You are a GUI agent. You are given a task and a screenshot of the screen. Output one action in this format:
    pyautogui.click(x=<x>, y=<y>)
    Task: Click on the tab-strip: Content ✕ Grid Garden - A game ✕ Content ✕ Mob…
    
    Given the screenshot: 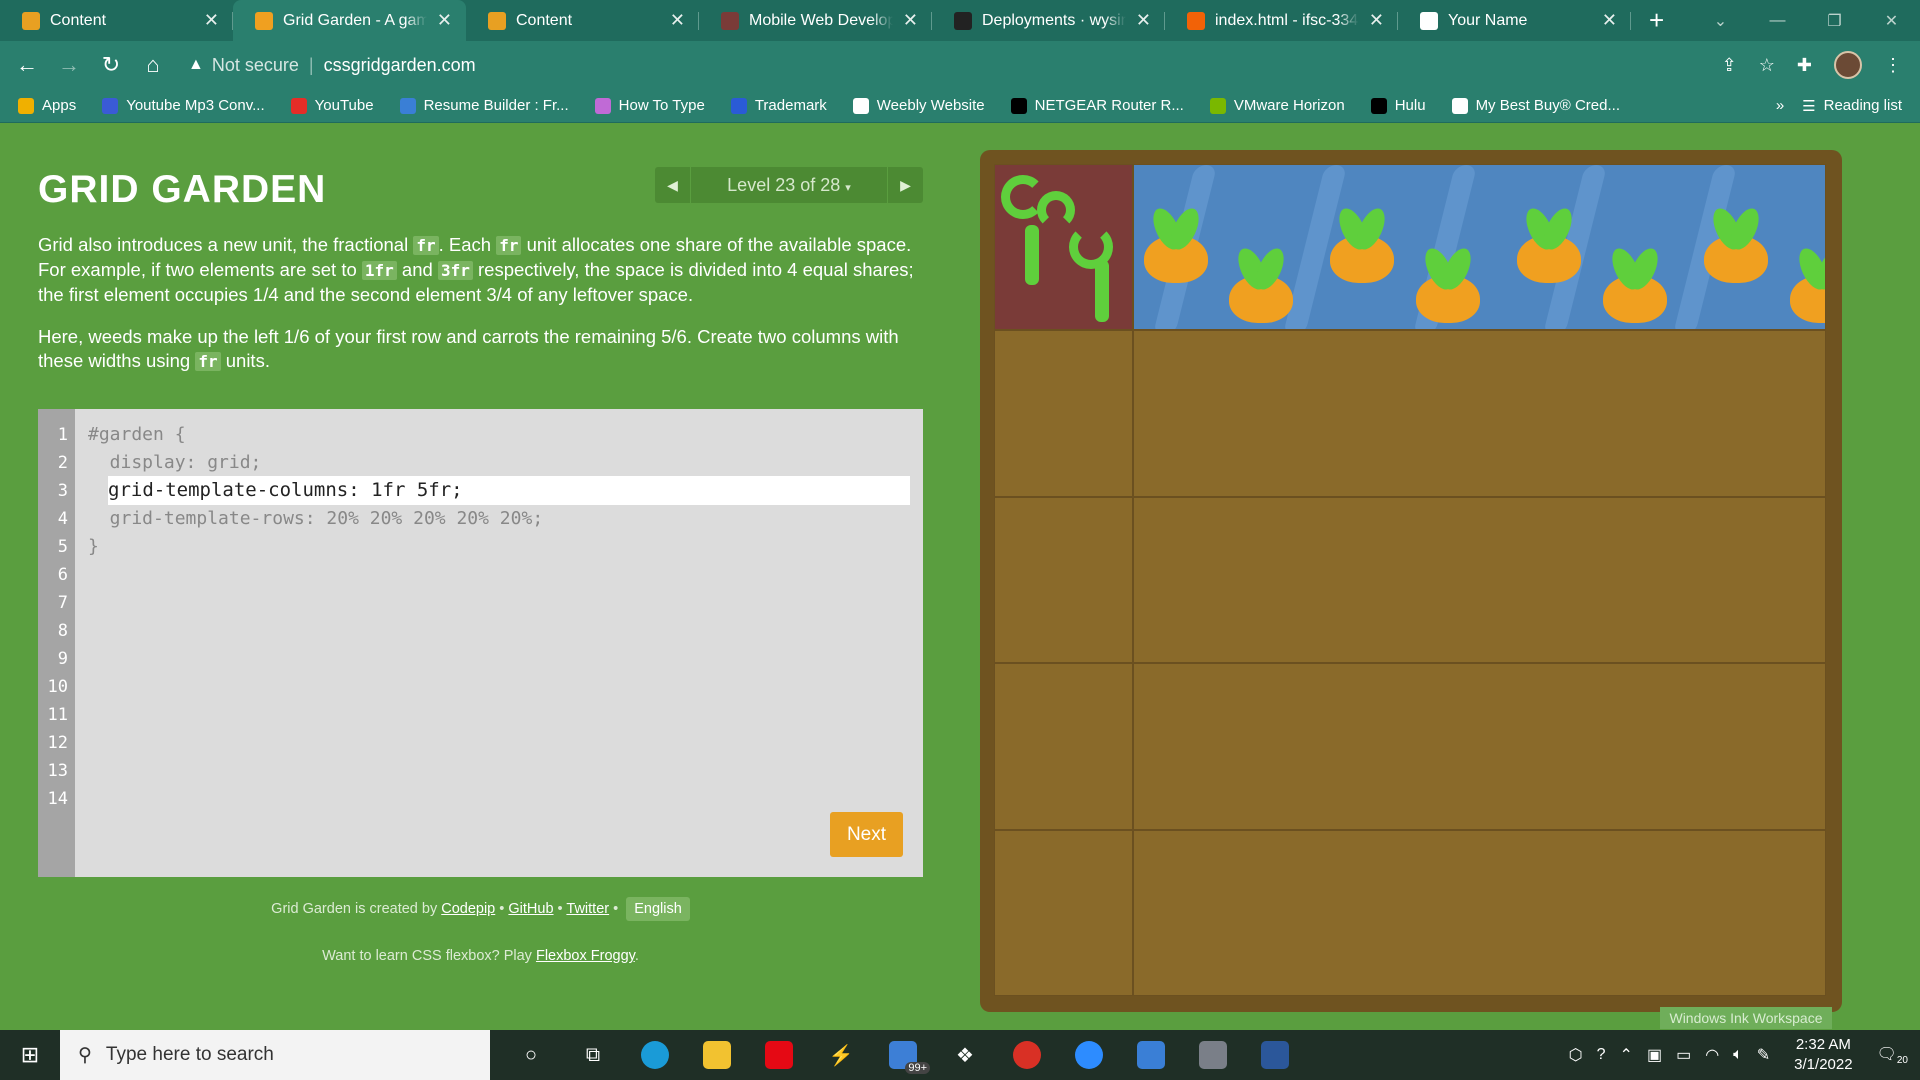 What is the action you would take?
    pyautogui.click(x=960, y=20)
    